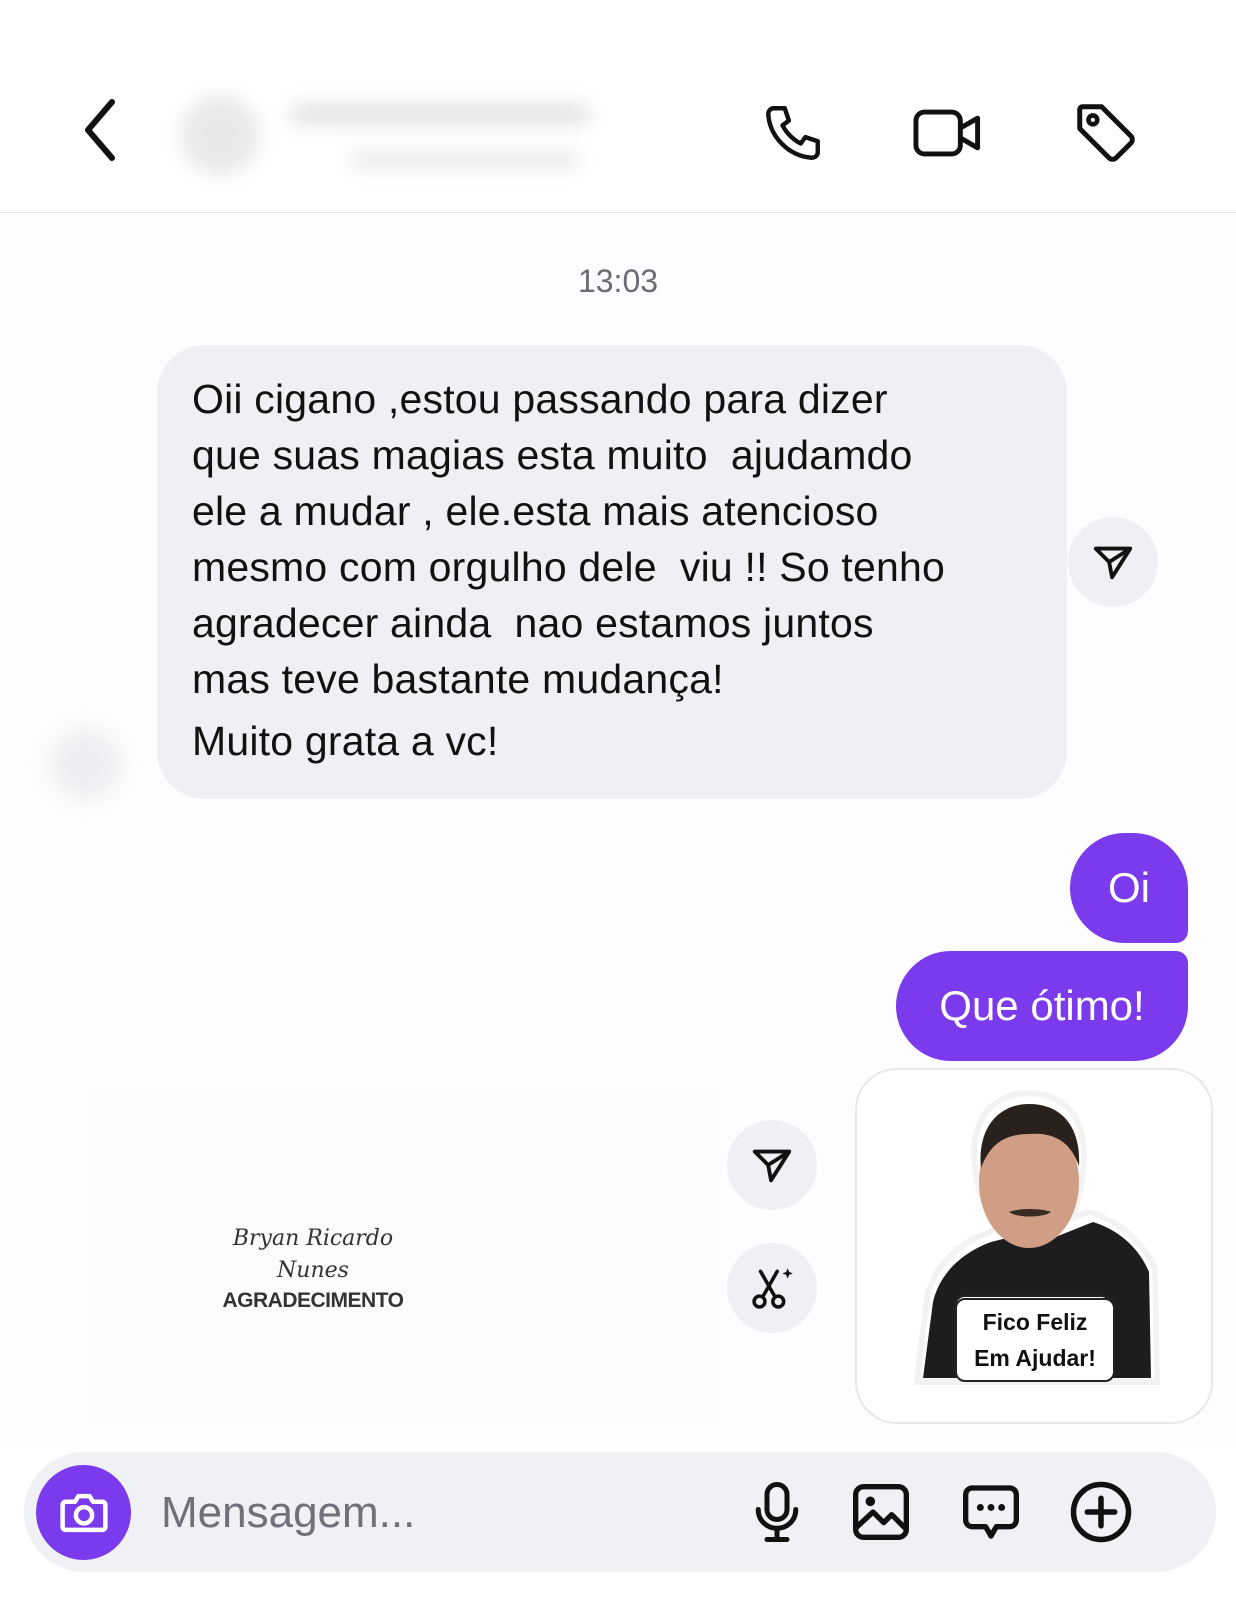 This screenshot has width=1236, height=1600. What do you see at coordinates (345, 741) in the screenshot?
I see `message-line: Muito grata a vc!` at bounding box center [345, 741].